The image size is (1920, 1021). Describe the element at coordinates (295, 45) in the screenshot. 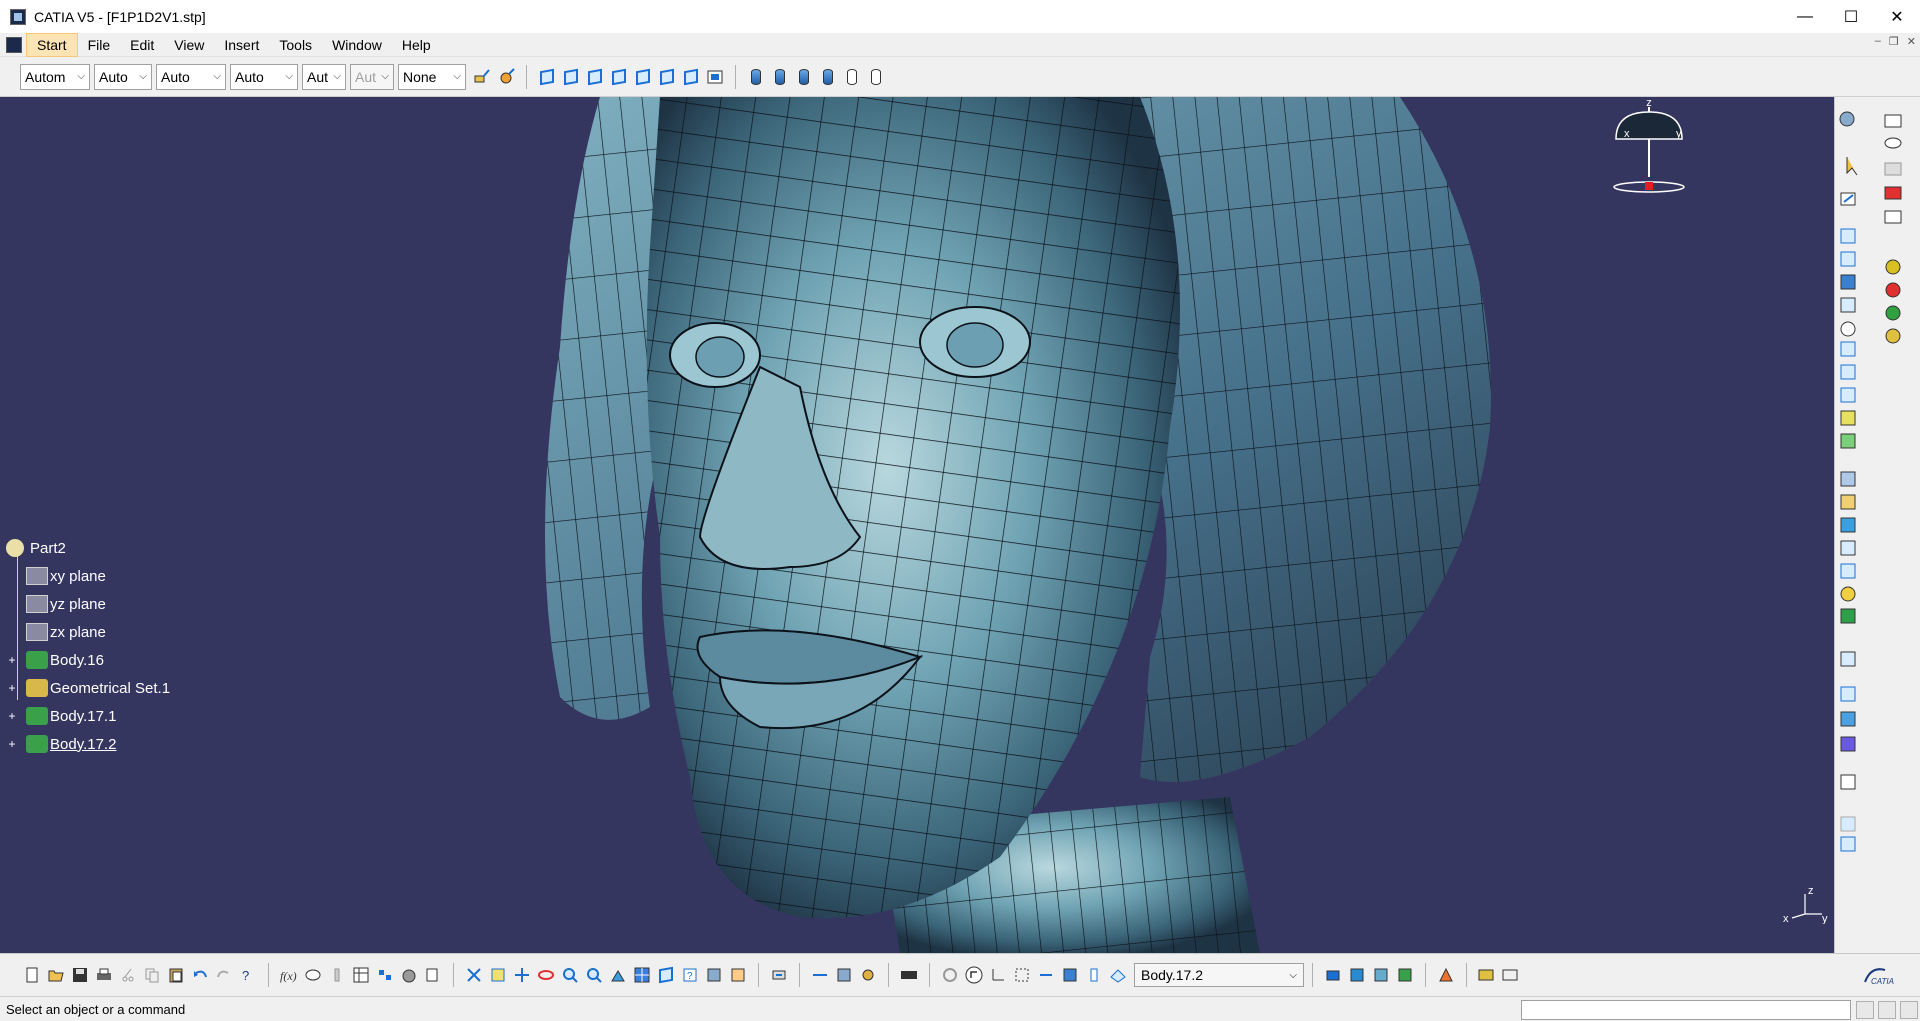

I see `menu-tools: Tools` at that location.